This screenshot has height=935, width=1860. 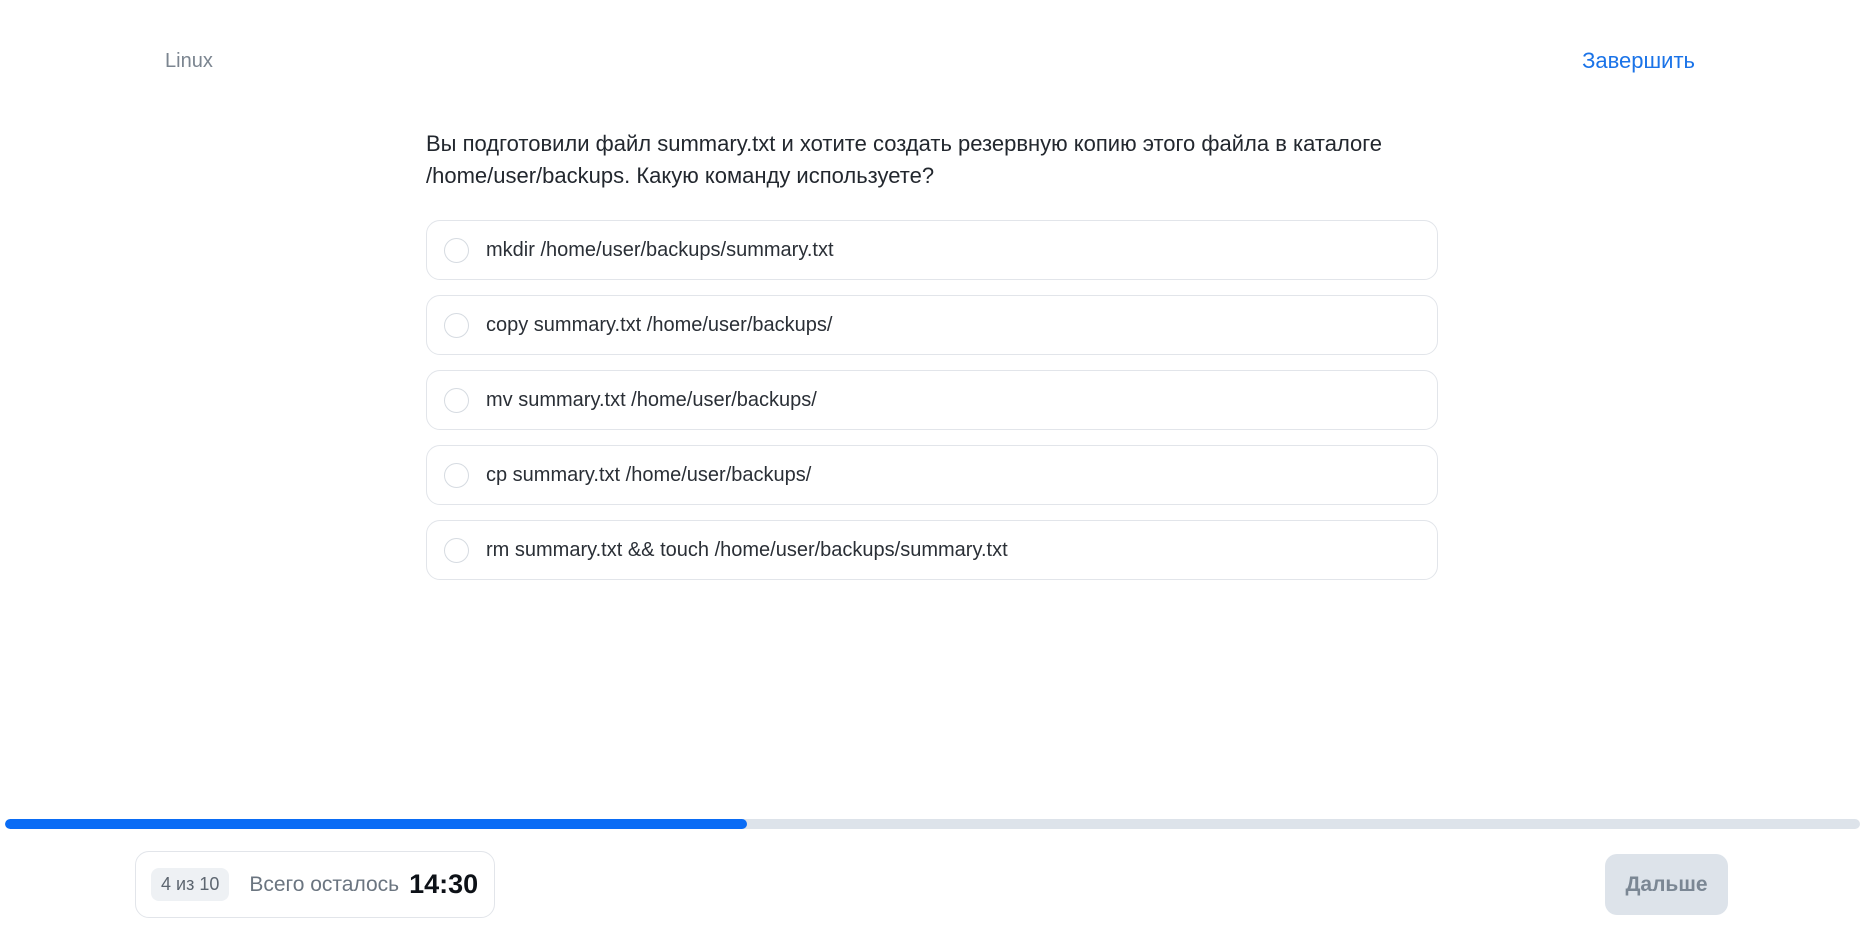 I want to click on question-counter-badge: 4 из 10, so click(x=190, y=884).